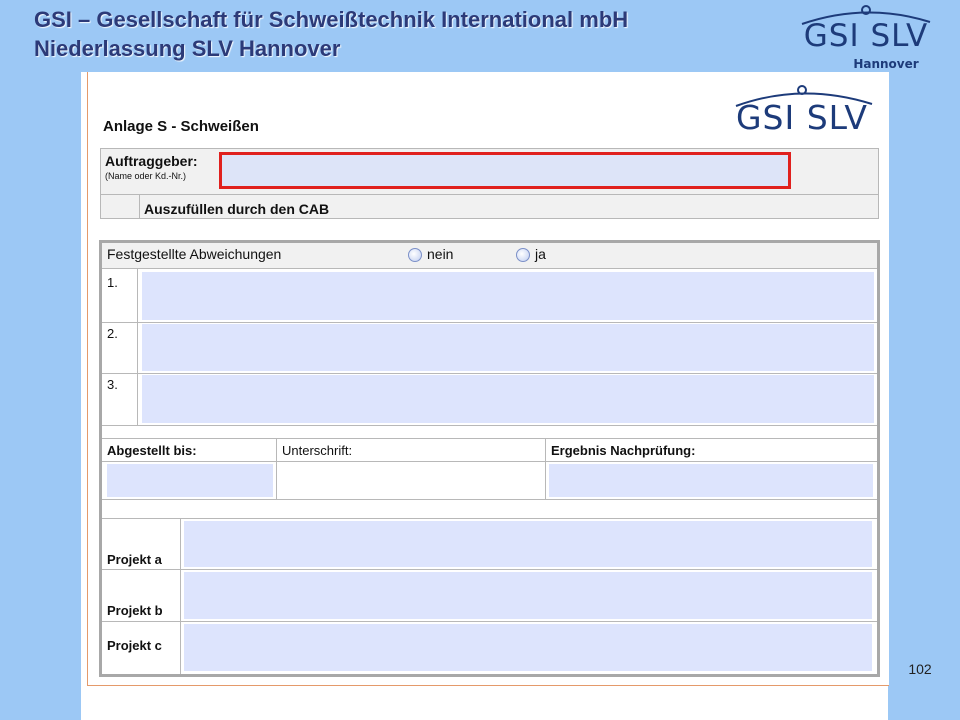  What do you see at coordinates (112, 384) in the screenshot?
I see `deviation-number-3: 3.` at bounding box center [112, 384].